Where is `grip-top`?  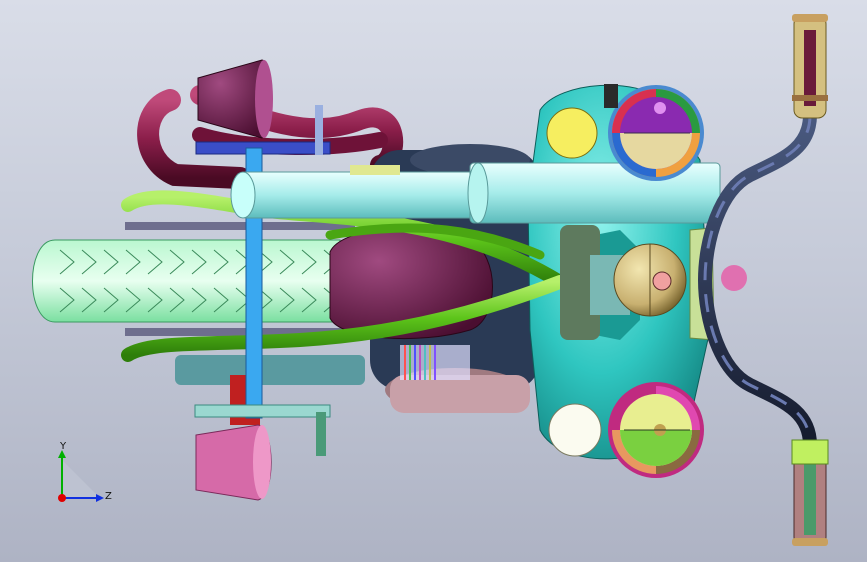
grip-top is located at coordinates (810, 66).